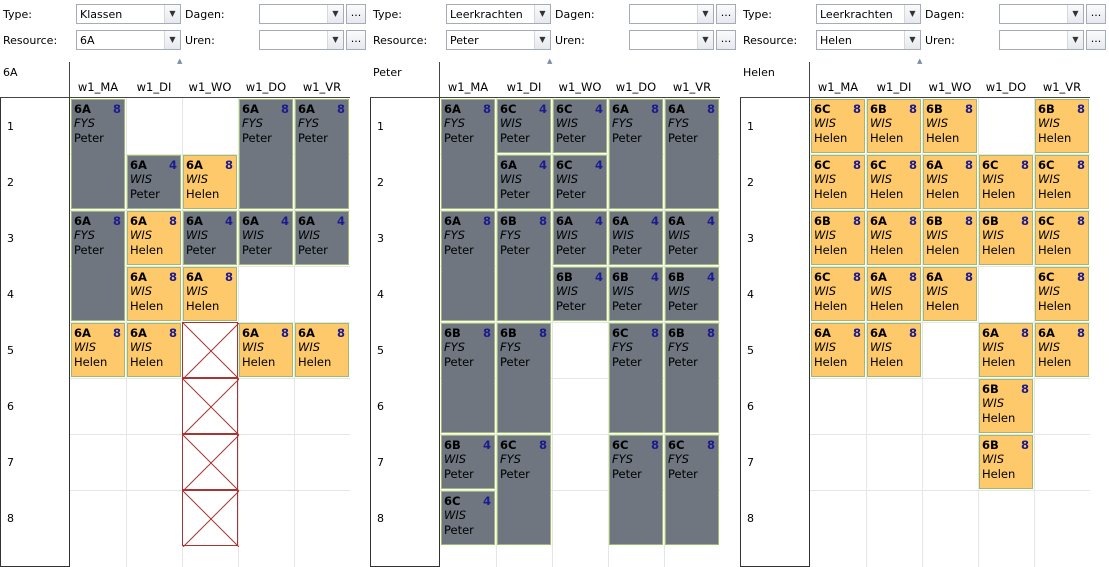  Describe the element at coordinates (498, 40) in the screenshot. I see `resource-select: Peter ▼` at that location.